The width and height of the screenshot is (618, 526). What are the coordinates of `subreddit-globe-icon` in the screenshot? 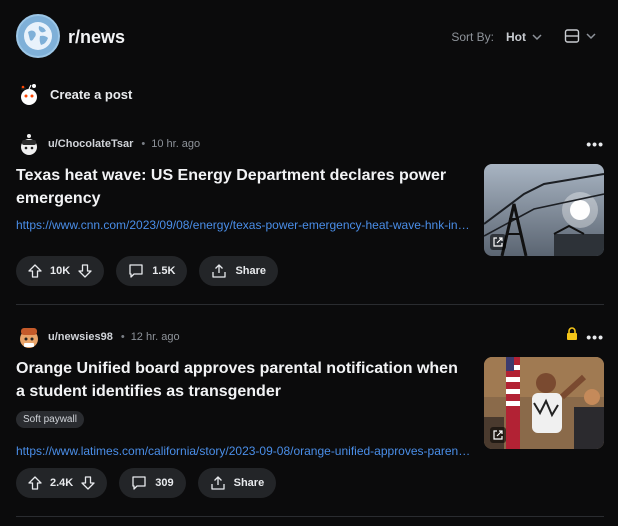 It's located at (38, 36).